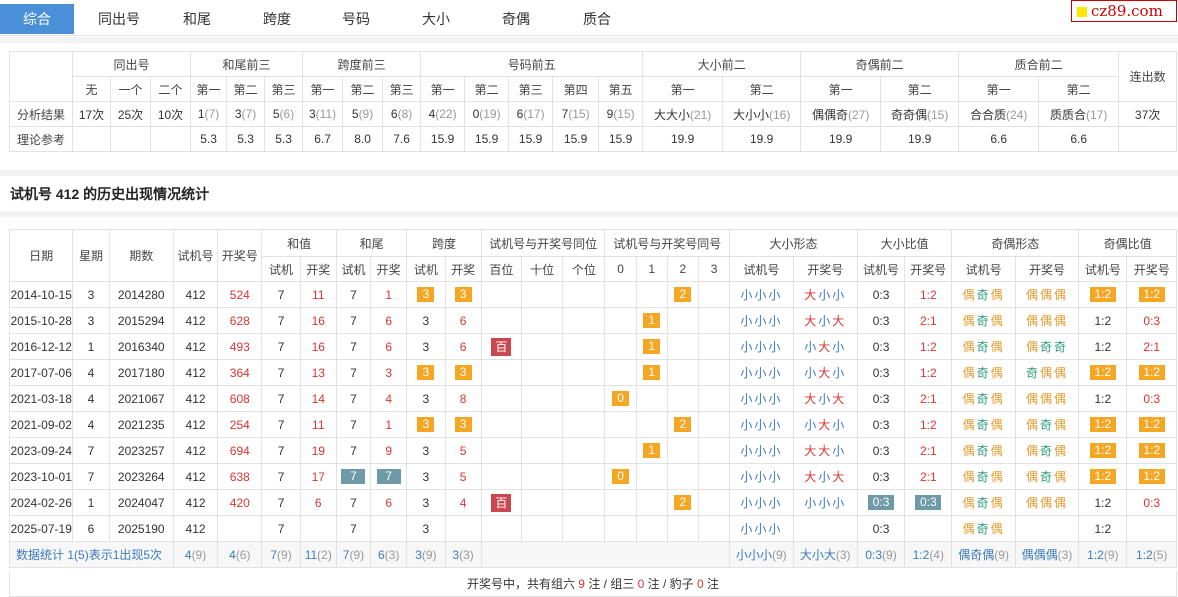 The width and height of the screenshot is (1178, 597). Describe the element at coordinates (1103, 476) in the screenshot. I see `parity-ratio-test-cell: 1:2` at that location.